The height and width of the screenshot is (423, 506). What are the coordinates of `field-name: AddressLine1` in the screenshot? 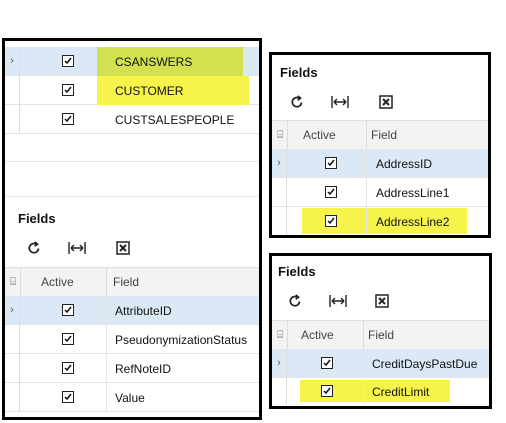 It's located at (413, 193).